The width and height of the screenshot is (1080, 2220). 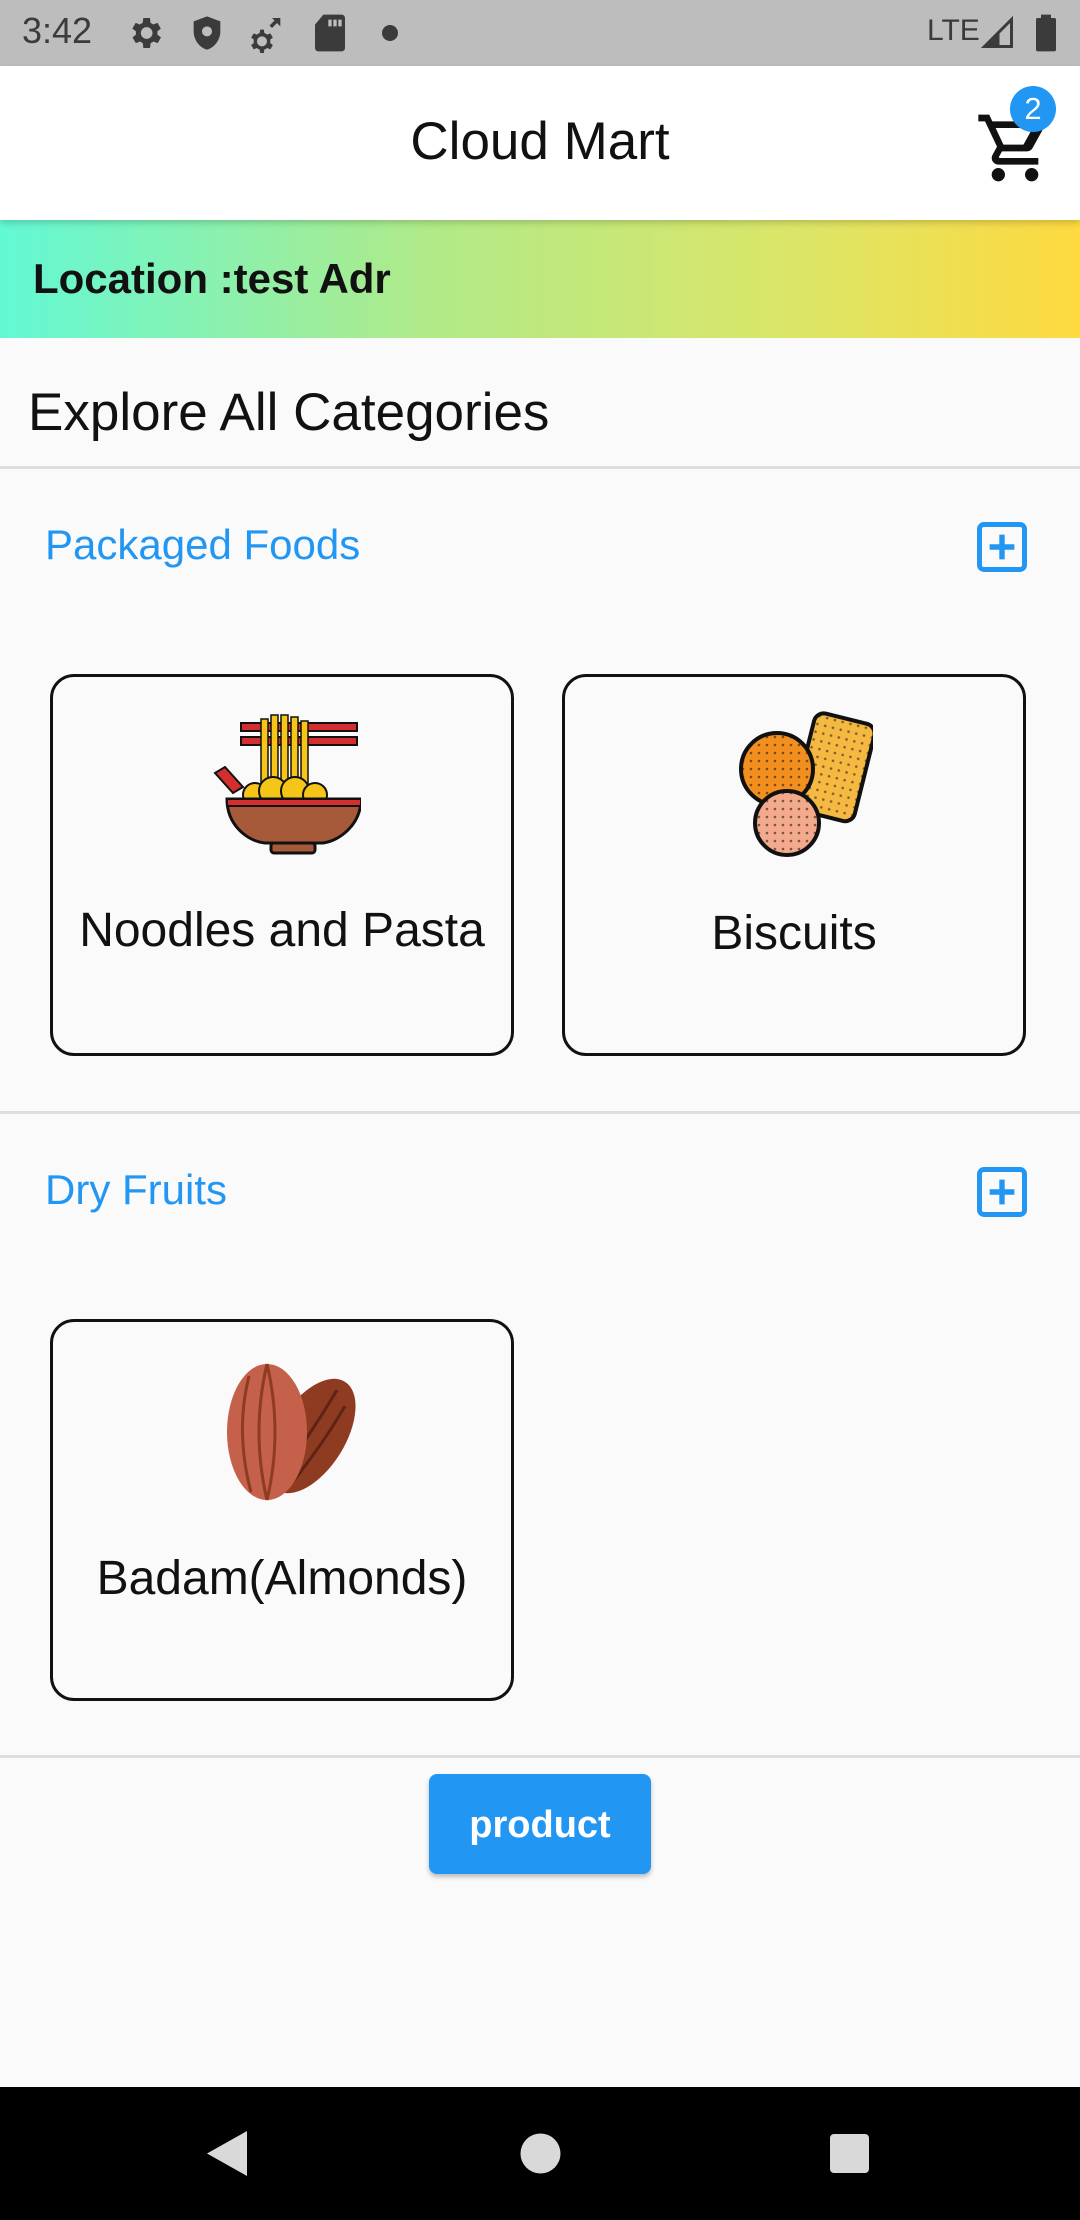 I want to click on home-icon, so click(x=540, y=2153).